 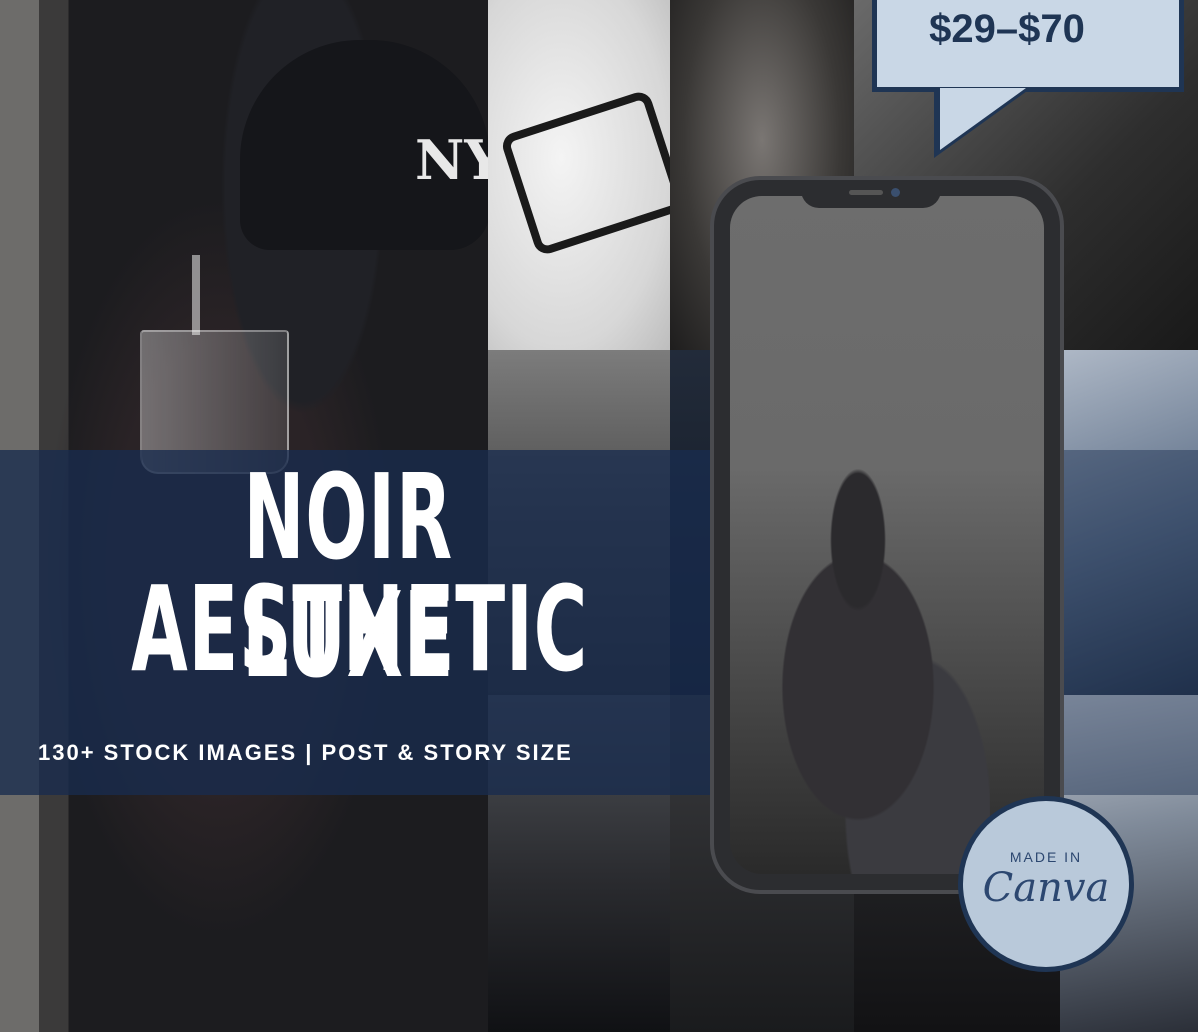 What do you see at coordinates (1046, 888) in the screenshot?
I see `badge-main-text: Canva` at bounding box center [1046, 888].